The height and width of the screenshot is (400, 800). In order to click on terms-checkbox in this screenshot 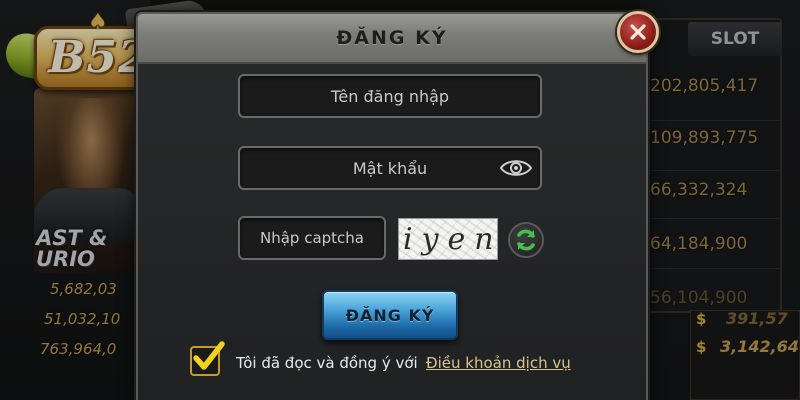, I will do `click(207, 358)`.